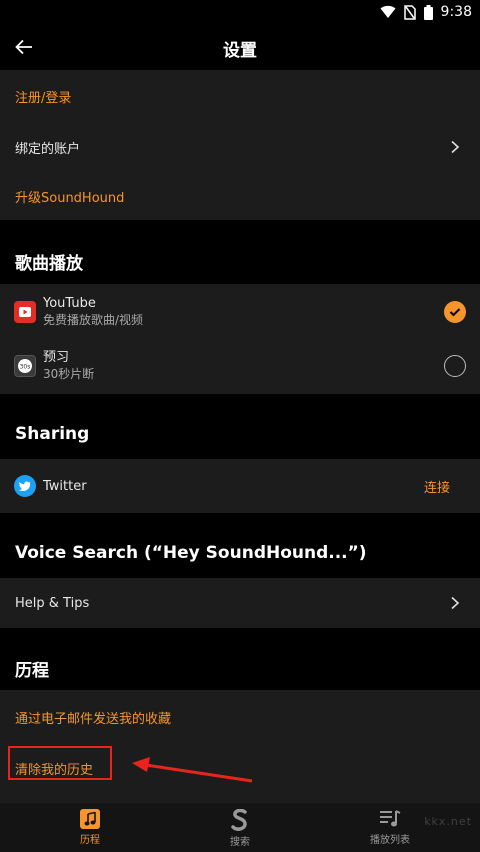 This screenshot has height=852, width=480. I want to click on preview-title: 预习, so click(56, 357).